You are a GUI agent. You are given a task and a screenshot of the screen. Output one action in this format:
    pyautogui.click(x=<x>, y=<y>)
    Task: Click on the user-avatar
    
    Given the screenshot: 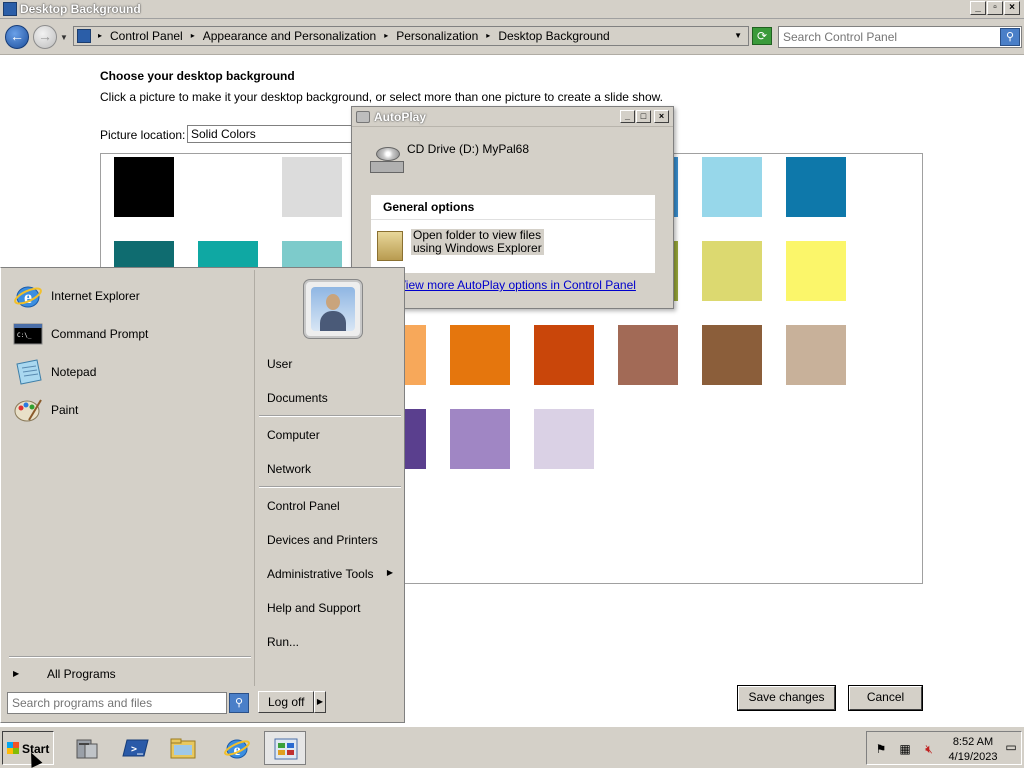 What is the action you would take?
    pyautogui.click(x=333, y=309)
    